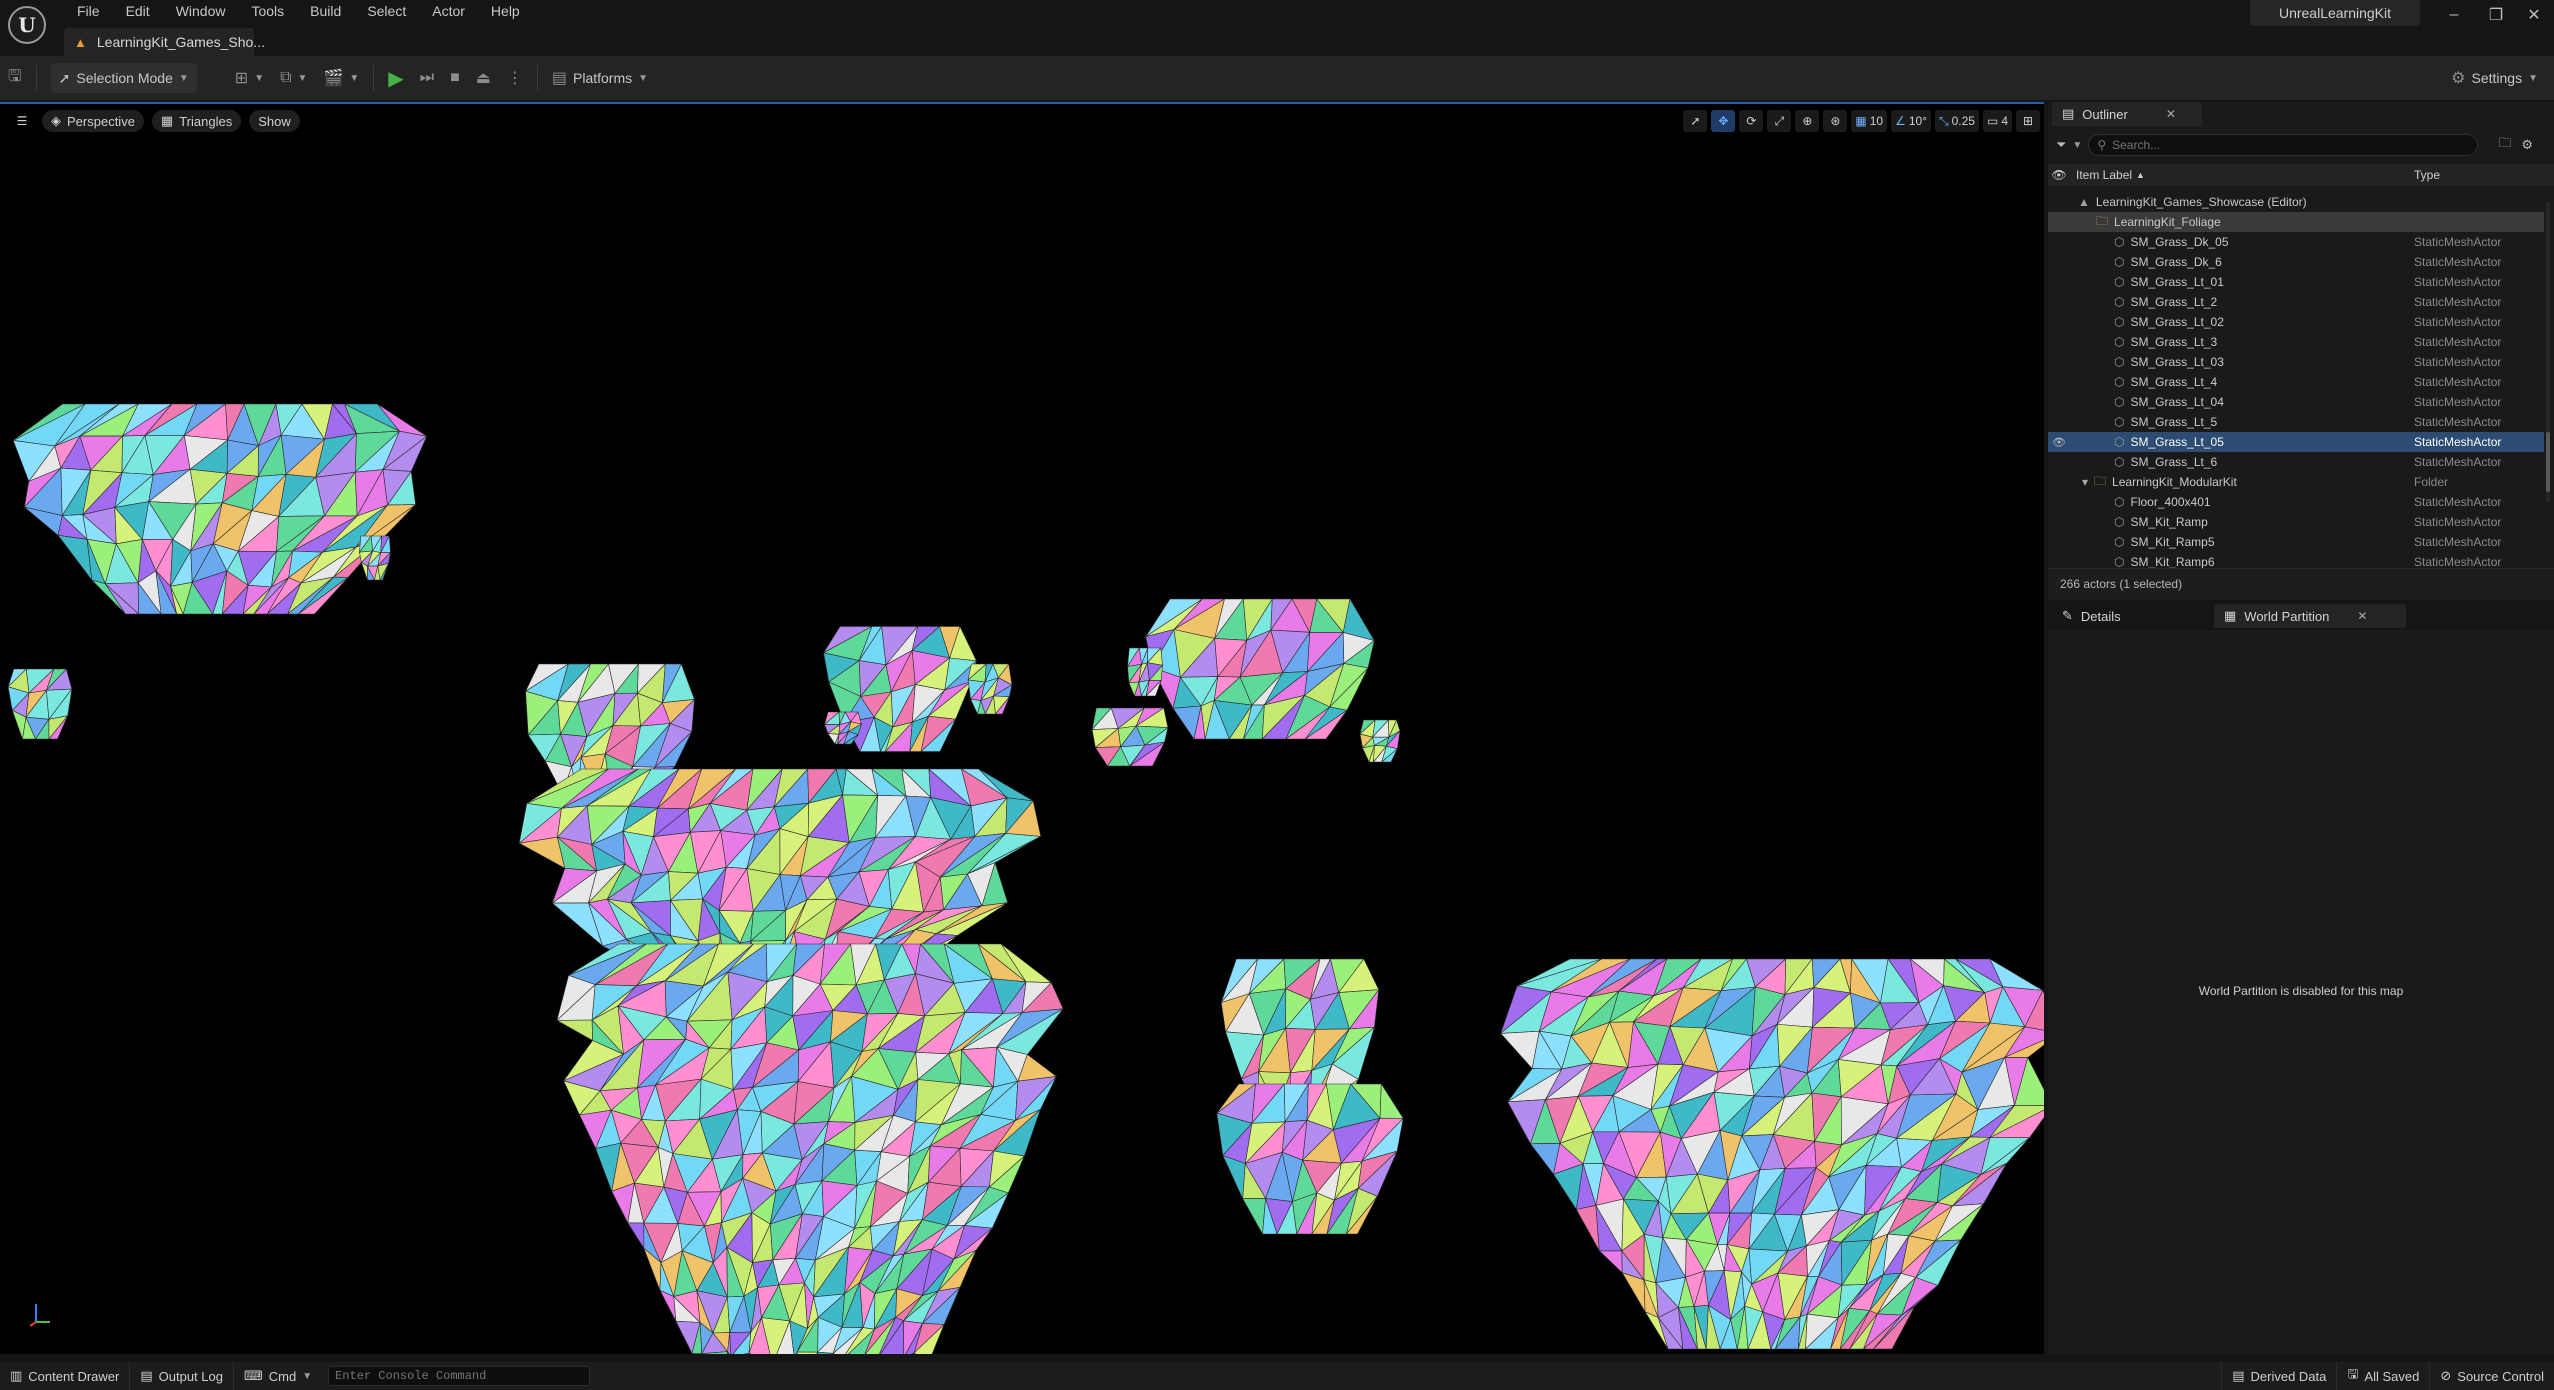 The image size is (2554, 1390). What do you see at coordinates (448, 11) in the screenshot?
I see `menu-actor: Actor` at bounding box center [448, 11].